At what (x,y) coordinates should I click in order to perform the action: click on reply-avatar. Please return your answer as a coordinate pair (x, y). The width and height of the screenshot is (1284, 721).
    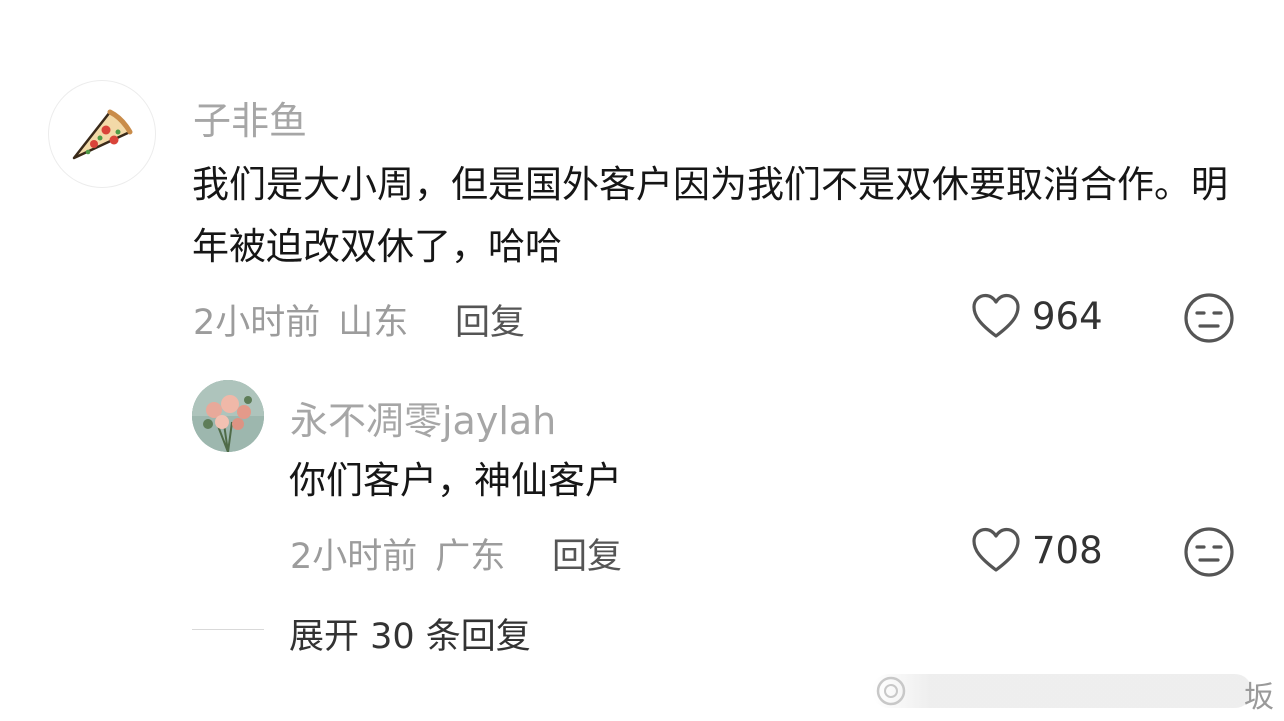
    Looking at the image, I should click on (228, 416).